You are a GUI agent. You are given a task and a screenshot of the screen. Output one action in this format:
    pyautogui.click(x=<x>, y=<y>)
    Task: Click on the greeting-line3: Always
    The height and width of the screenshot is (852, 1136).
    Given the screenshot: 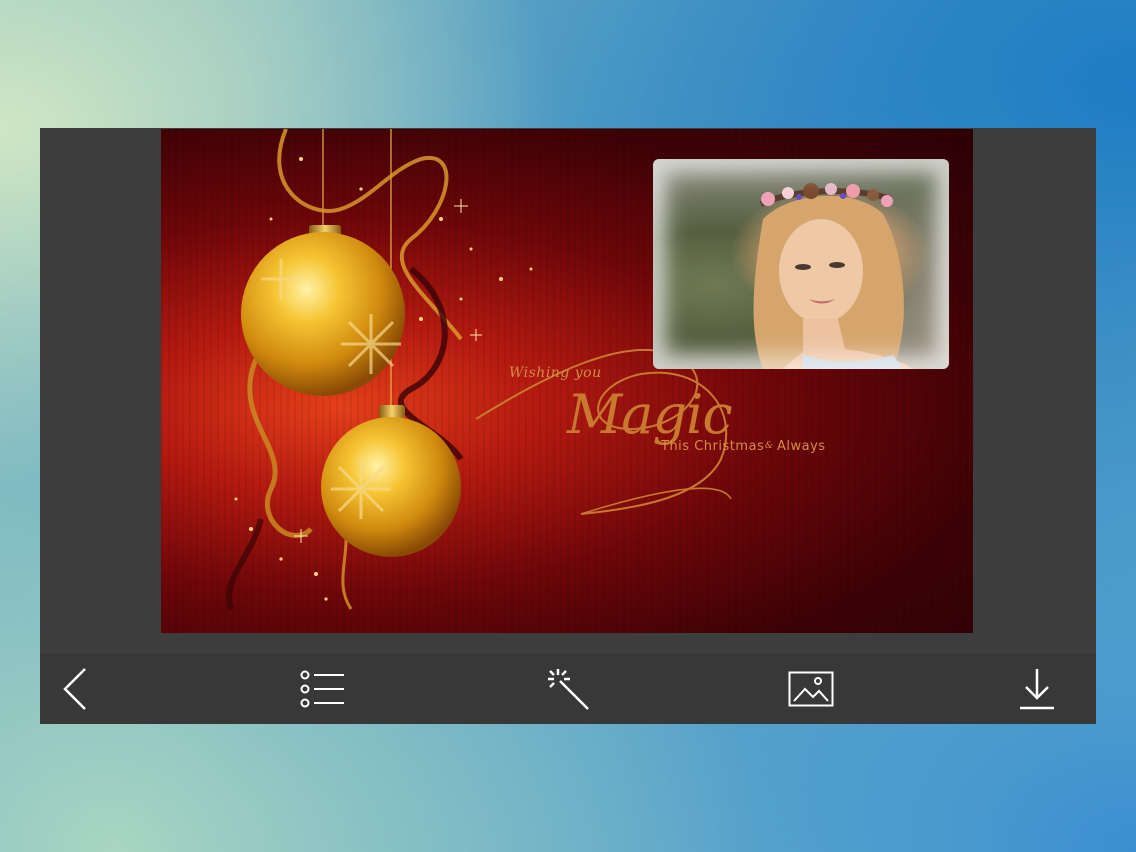 What is the action you would take?
    pyautogui.click(x=801, y=446)
    